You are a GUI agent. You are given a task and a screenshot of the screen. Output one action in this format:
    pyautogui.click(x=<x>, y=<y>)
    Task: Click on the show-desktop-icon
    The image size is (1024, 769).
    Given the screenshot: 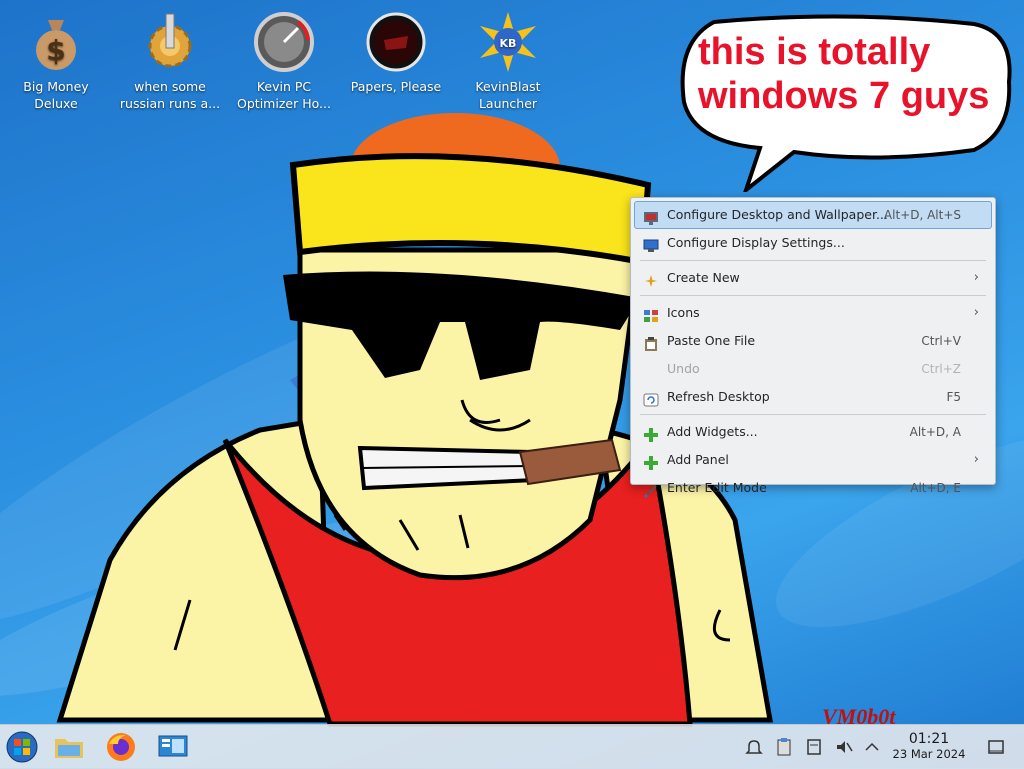 What is the action you would take?
    pyautogui.click(x=996, y=747)
    